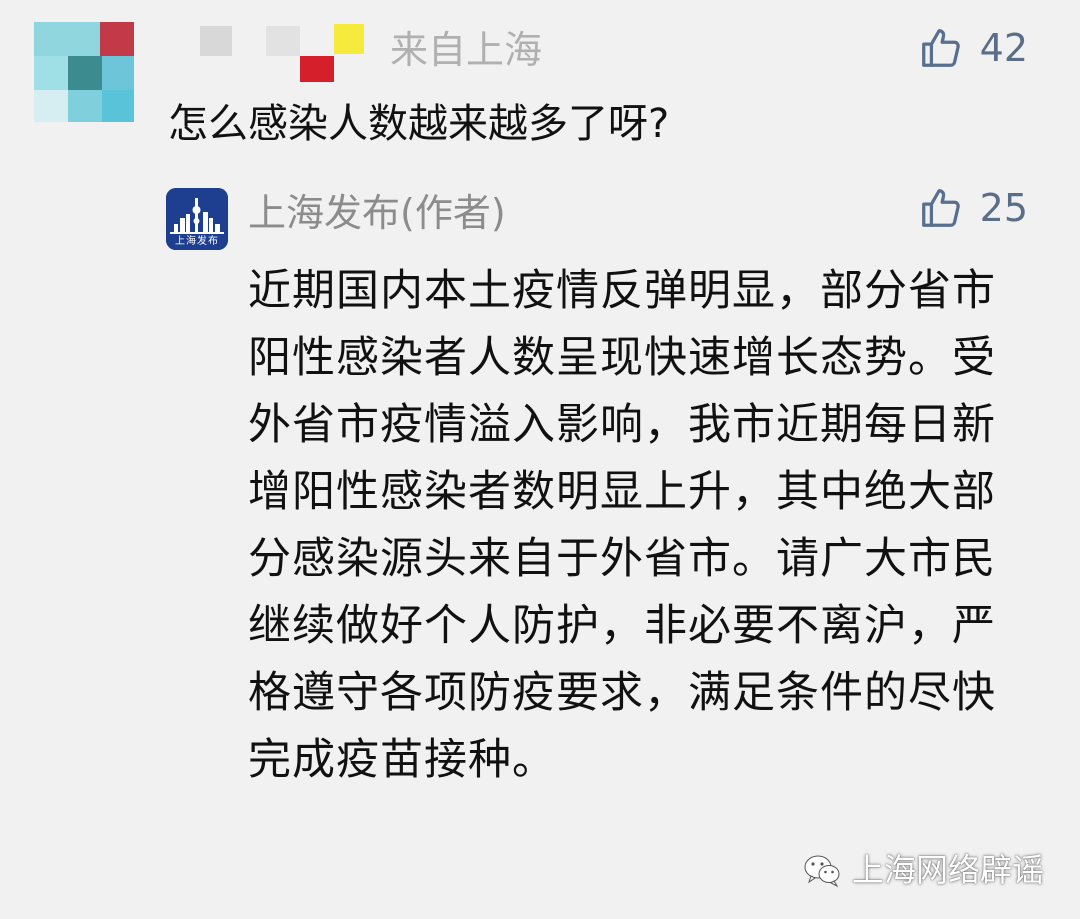  Describe the element at coordinates (947, 870) in the screenshot. I see `watermark-text: 上海网络辟谣` at that location.